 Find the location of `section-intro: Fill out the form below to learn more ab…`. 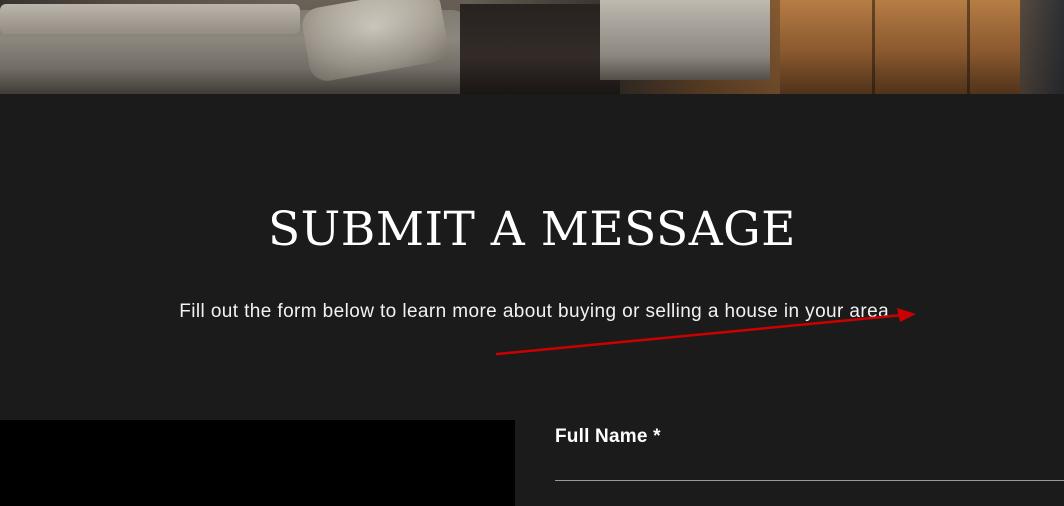

section-intro: Fill out the form below to learn more ab… is located at coordinates (537, 311).